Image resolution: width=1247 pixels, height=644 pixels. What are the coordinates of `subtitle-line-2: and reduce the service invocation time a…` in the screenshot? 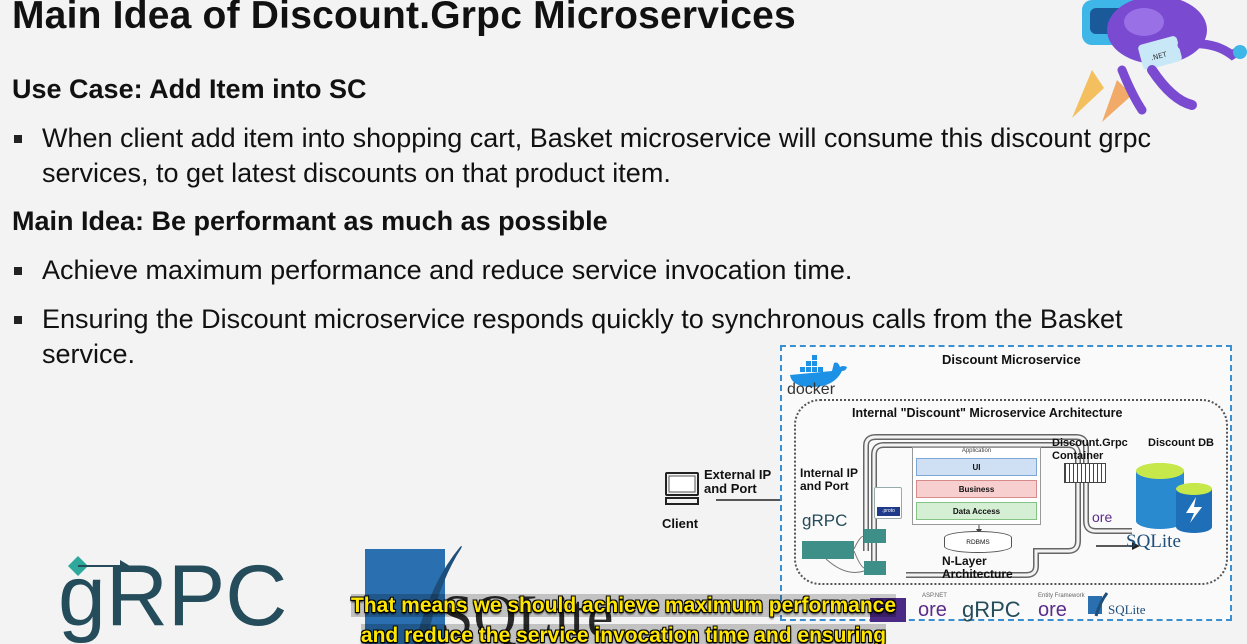 It's located at (623, 634).